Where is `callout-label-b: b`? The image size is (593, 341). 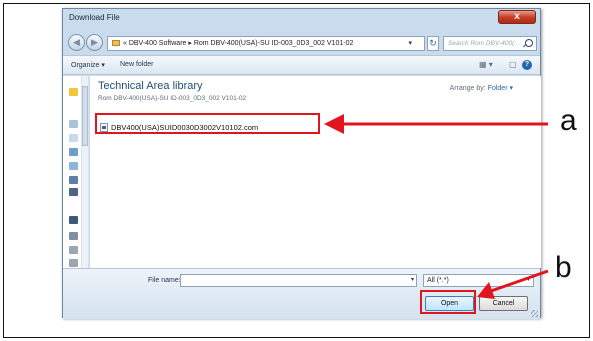
callout-label-b: b is located at coordinates (563, 267).